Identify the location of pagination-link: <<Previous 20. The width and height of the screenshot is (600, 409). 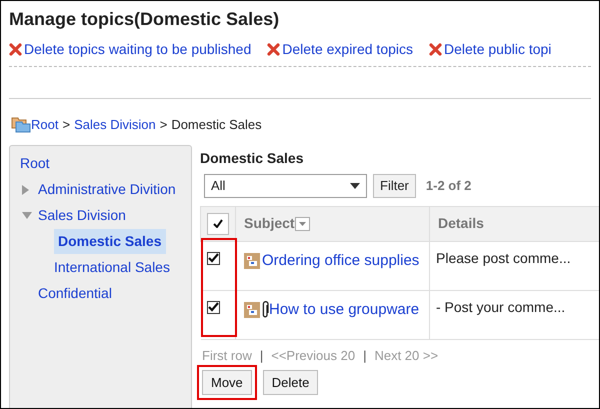
(313, 355).